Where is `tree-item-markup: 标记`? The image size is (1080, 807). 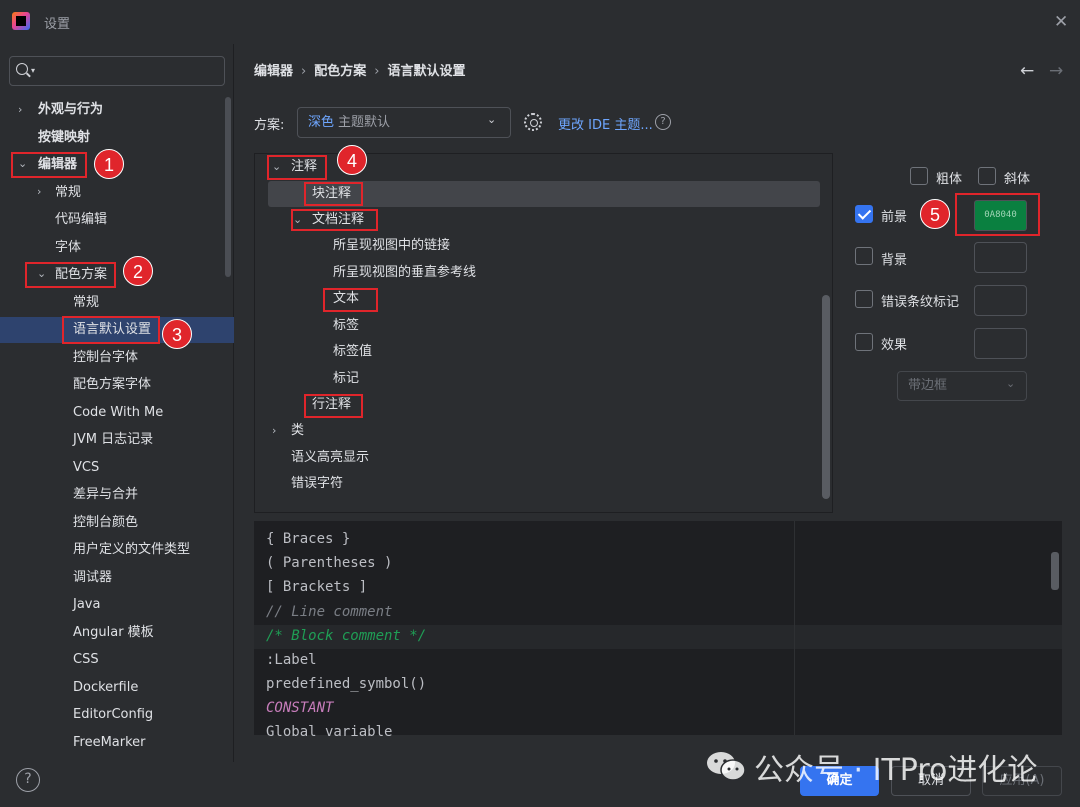 tree-item-markup: 标记 is located at coordinates (346, 379).